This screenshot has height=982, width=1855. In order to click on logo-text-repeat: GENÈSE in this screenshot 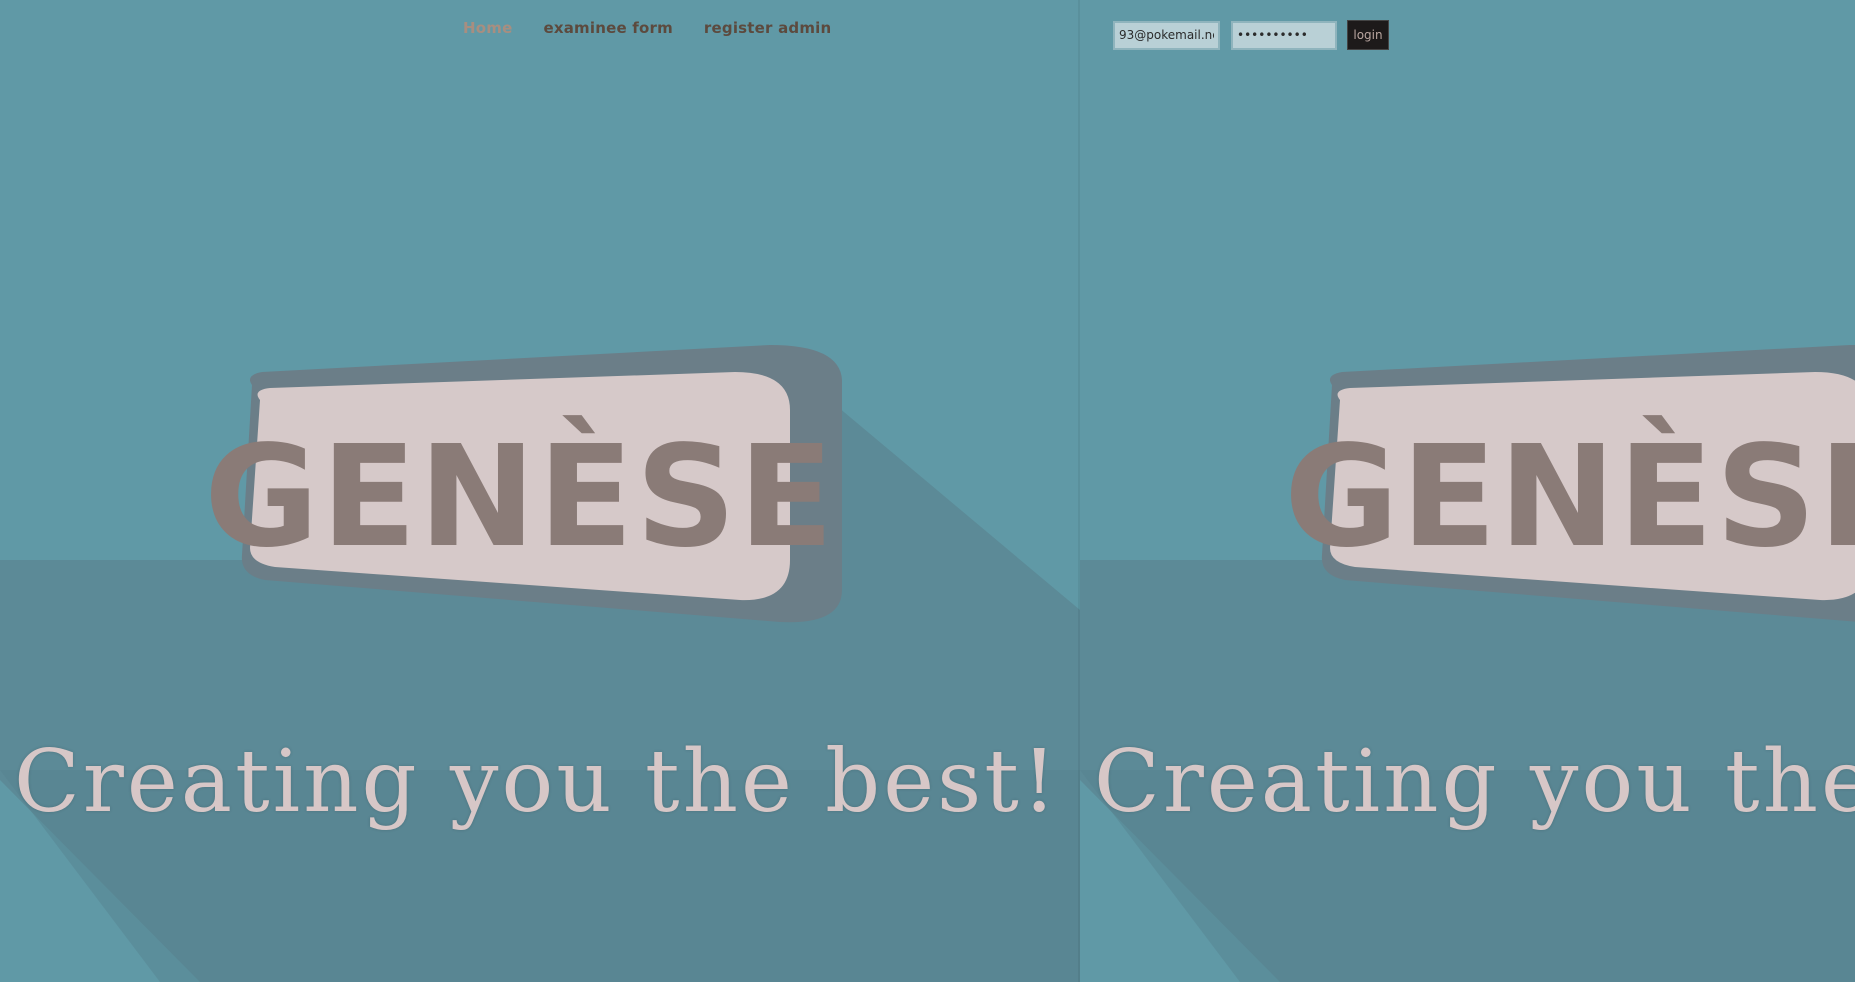, I will do `click(1569, 496)`.